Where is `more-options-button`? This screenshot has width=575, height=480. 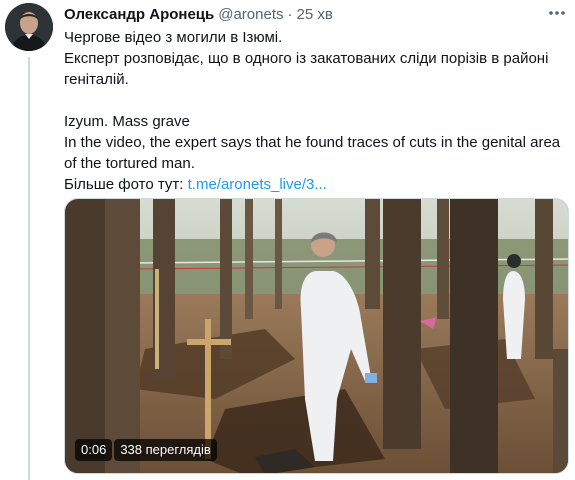 more-options-button is located at coordinates (557, 13).